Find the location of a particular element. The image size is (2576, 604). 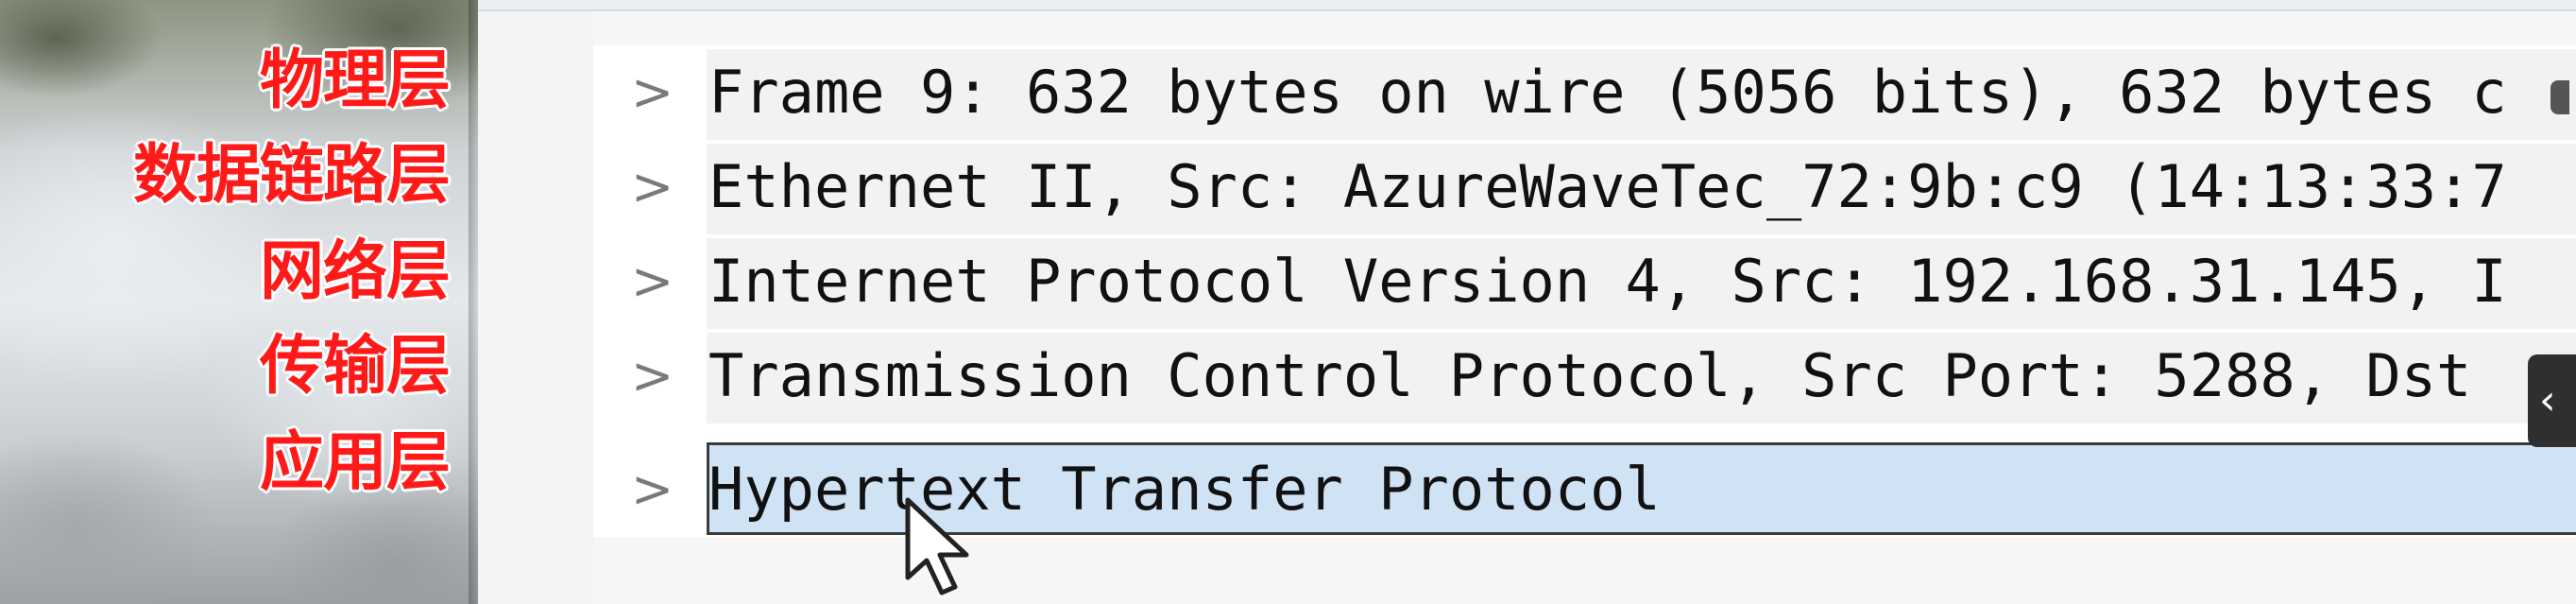

chevron-left-icon: ‹ is located at coordinates (2548, 400).